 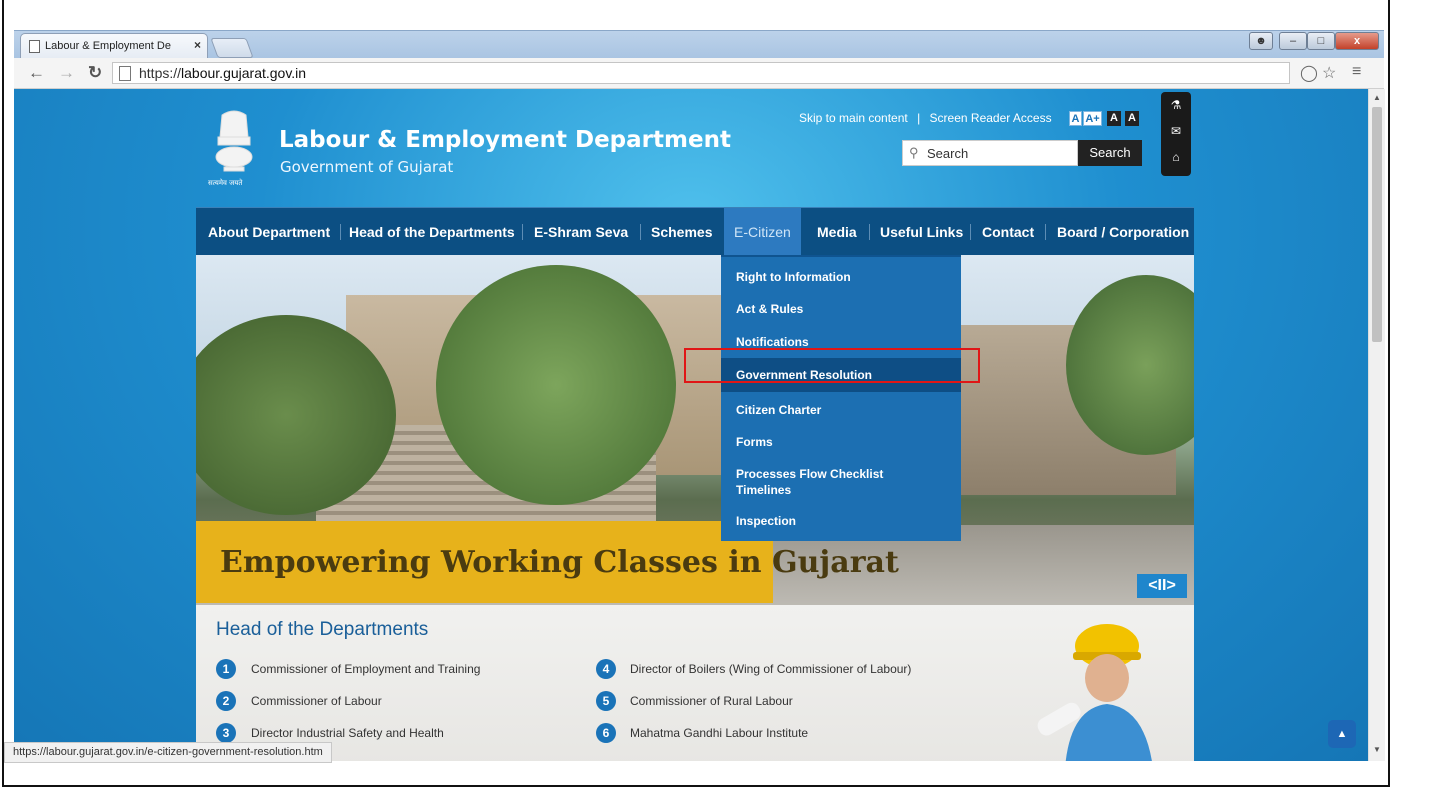 I want to click on departments-title: Head of the Departments, so click(x=322, y=629).